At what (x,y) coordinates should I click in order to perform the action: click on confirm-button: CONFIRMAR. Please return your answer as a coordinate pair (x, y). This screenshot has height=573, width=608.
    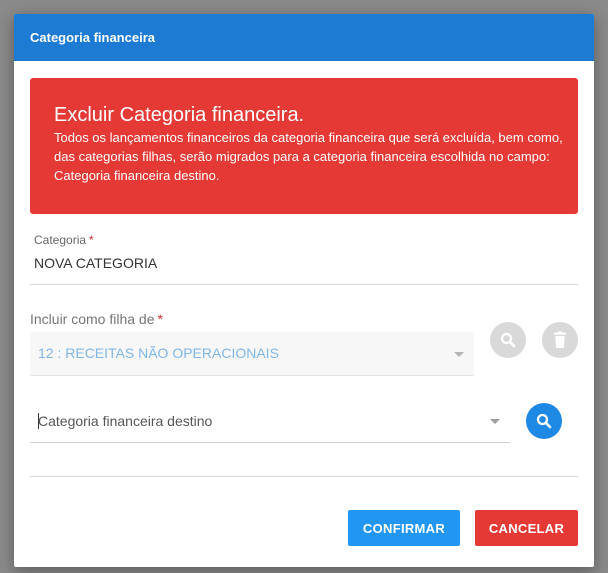
    Looking at the image, I should click on (404, 528).